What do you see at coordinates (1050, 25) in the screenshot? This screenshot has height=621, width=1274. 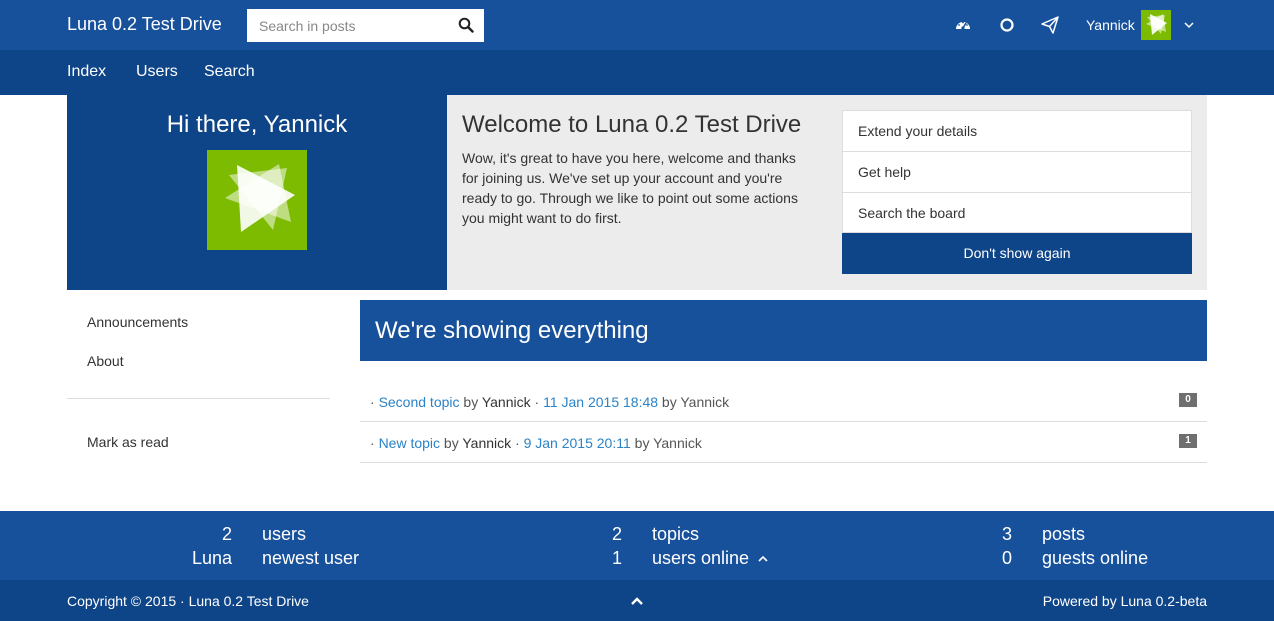 I see `paper-plane-icon` at bounding box center [1050, 25].